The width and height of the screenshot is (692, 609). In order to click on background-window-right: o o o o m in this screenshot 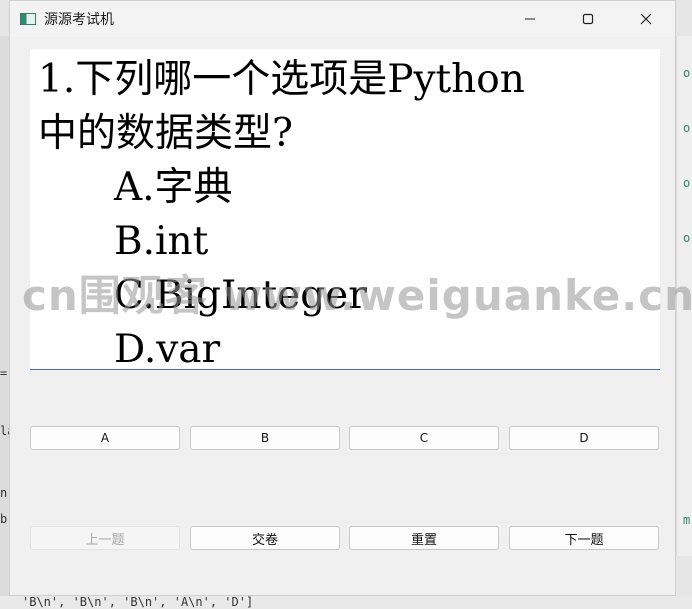, I will do `click(684, 296)`.